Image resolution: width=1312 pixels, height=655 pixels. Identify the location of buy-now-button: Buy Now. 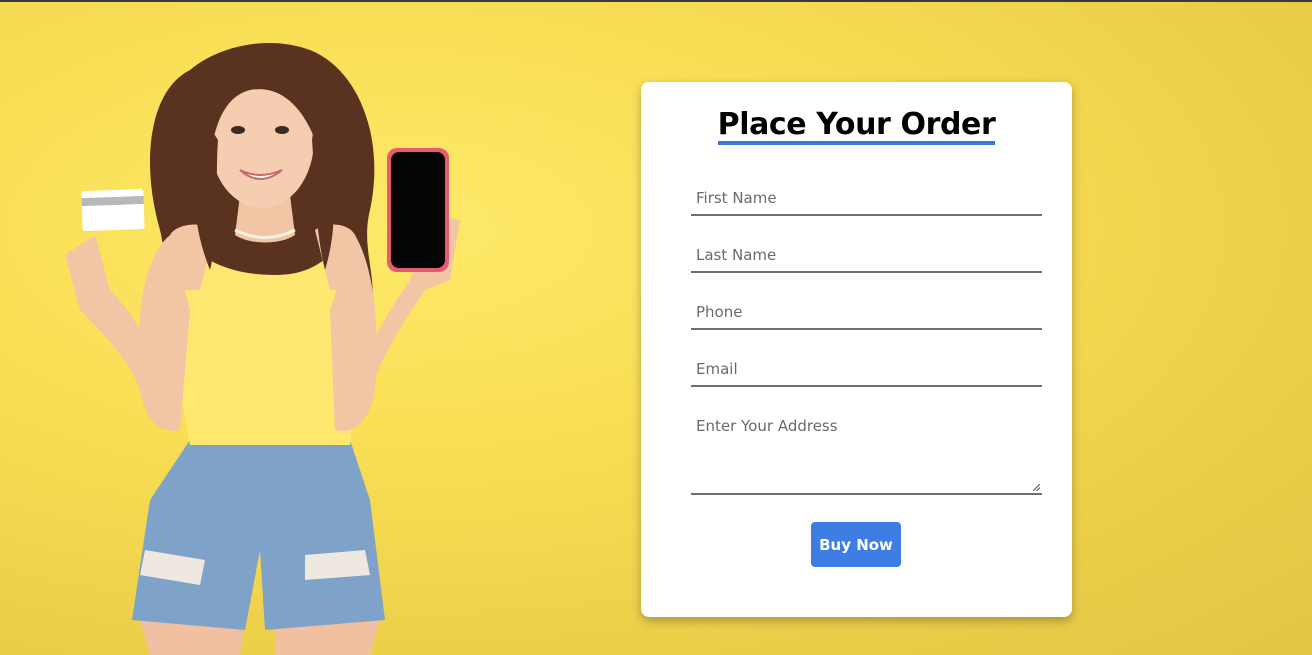
(856, 544).